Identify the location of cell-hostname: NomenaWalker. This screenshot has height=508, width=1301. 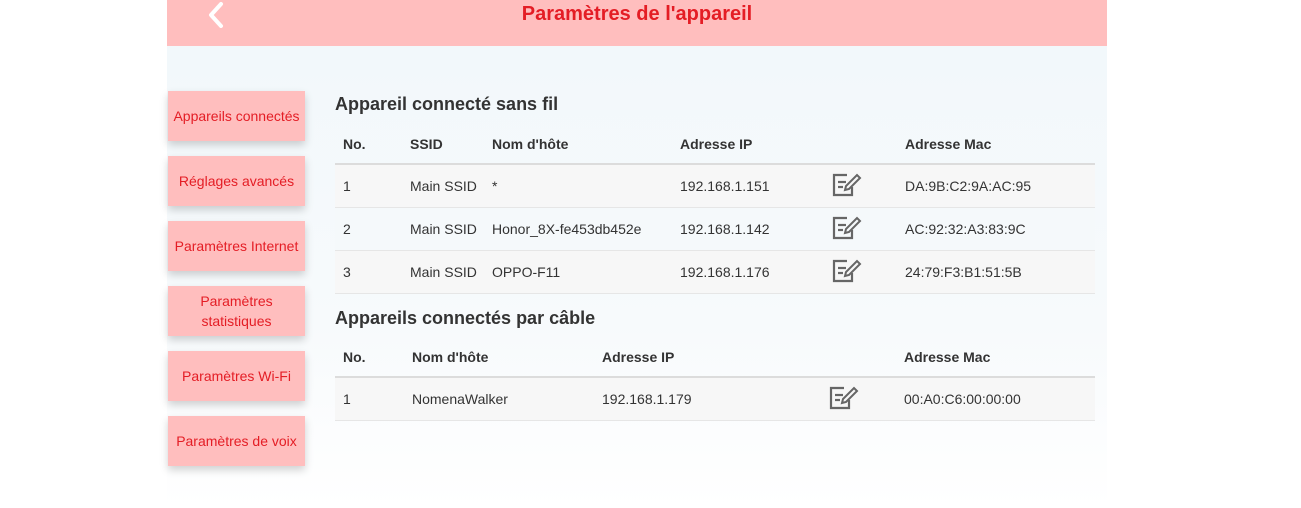
(460, 399).